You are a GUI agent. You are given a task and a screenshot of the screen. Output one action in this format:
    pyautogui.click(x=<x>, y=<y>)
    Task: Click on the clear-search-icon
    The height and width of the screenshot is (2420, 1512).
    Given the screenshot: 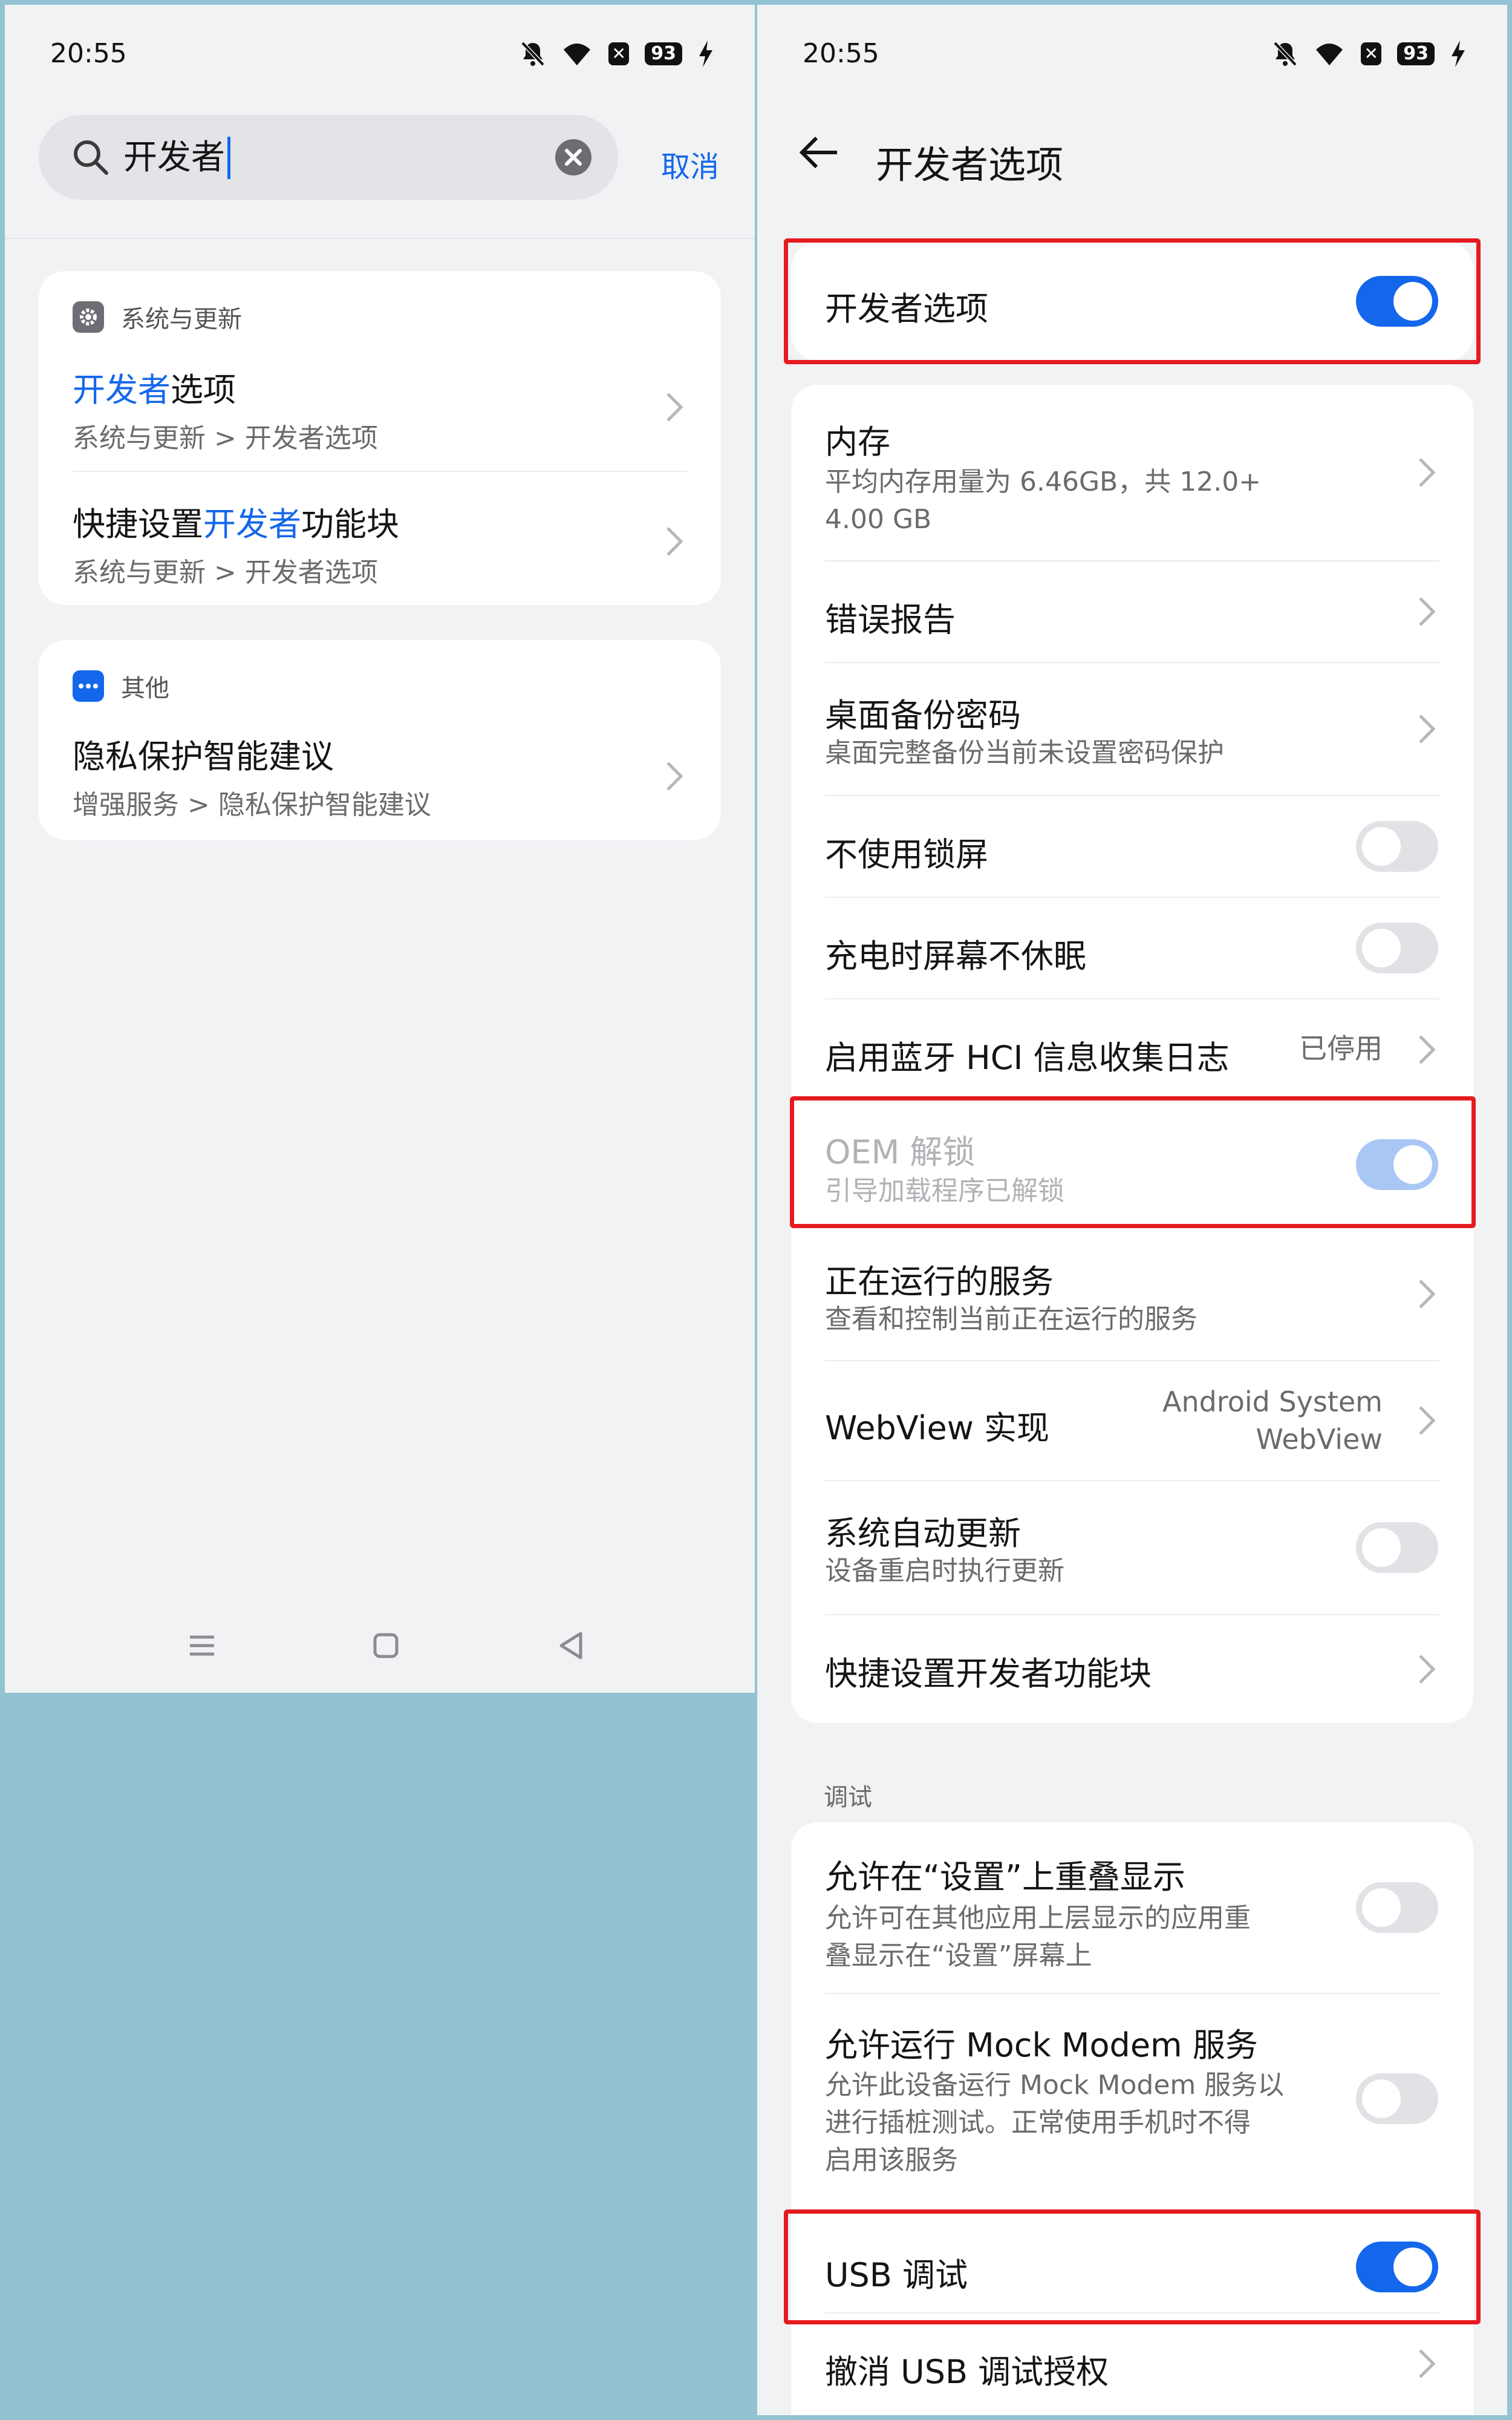 What is the action you would take?
    pyautogui.click(x=573, y=157)
    